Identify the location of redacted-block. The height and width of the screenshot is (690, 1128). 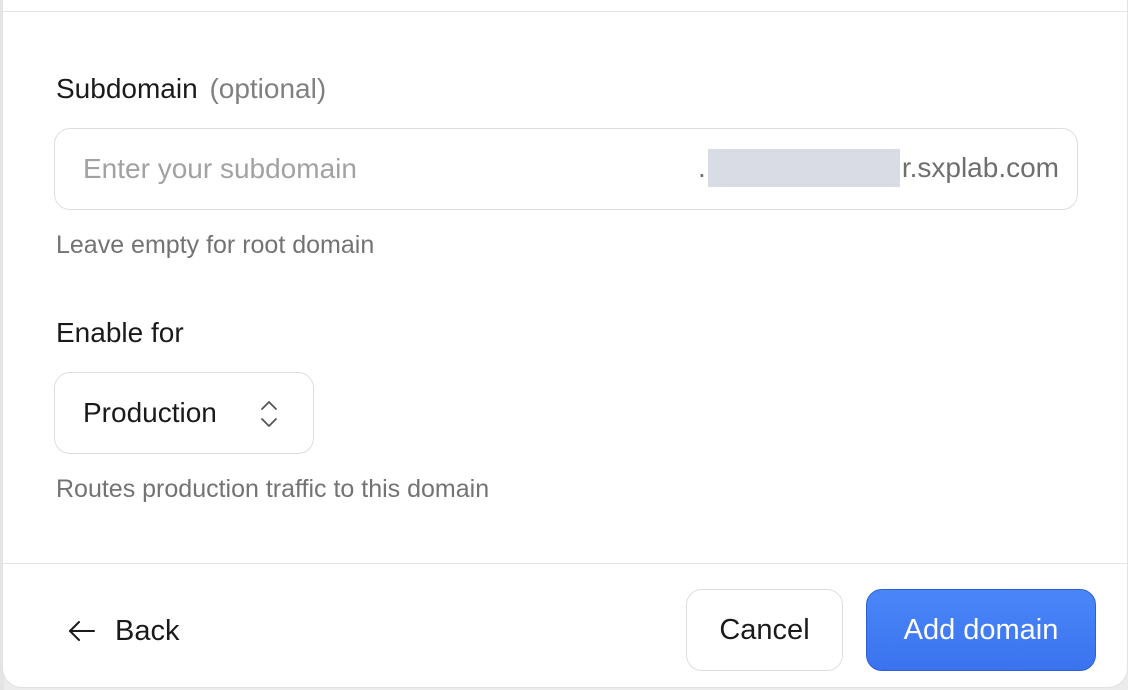
(803, 168).